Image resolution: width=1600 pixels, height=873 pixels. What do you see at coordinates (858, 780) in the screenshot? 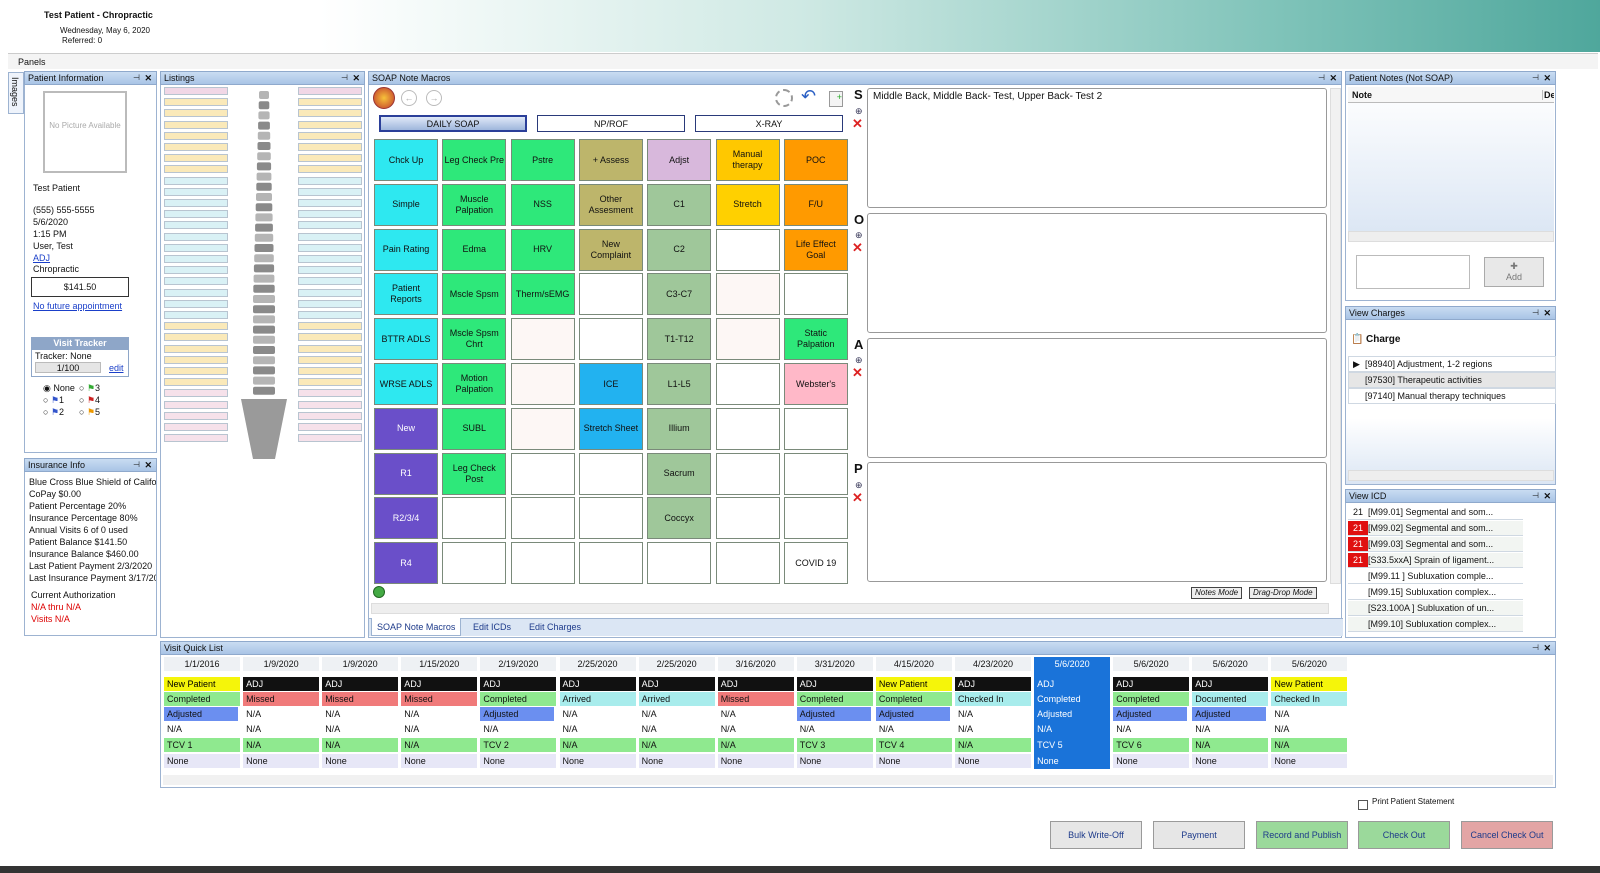
I see `visit-list-scrollbar` at bounding box center [858, 780].